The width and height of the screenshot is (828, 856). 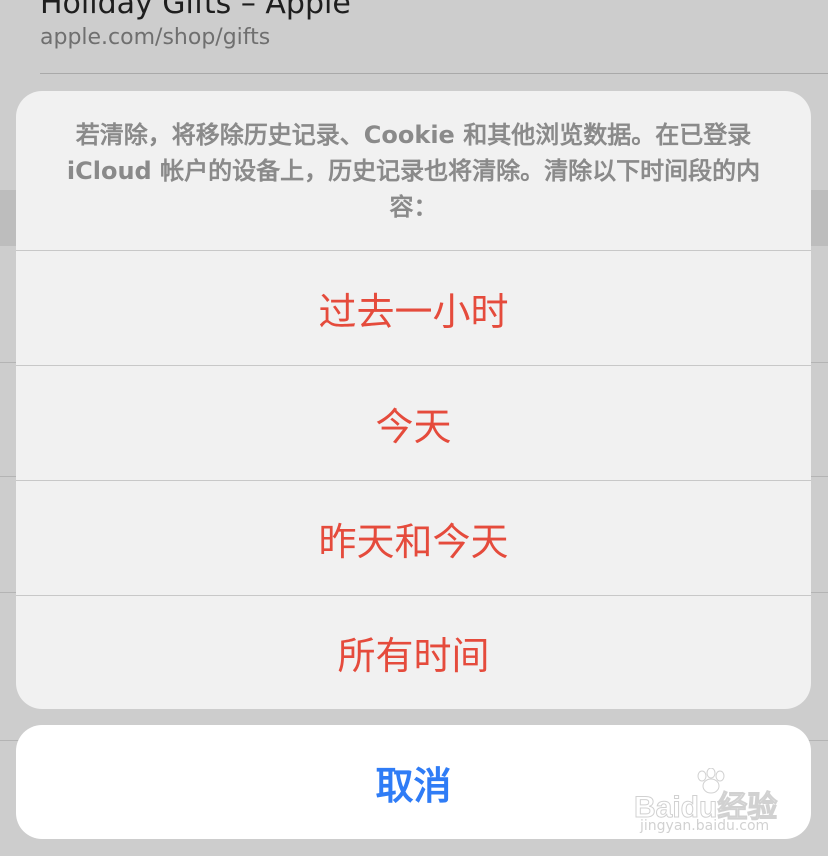 What do you see at coordinates (413, 423) in the screenshot?
I see `option-today: 今天` at bounding box center [413, 423].